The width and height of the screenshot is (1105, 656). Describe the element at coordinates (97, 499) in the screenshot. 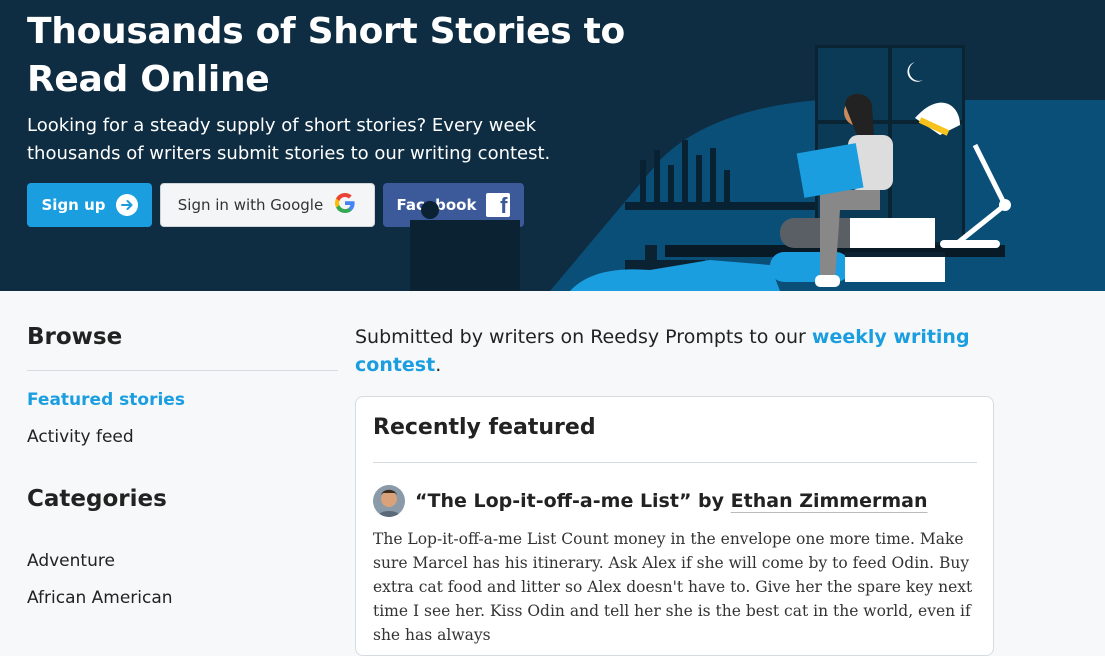

I see `categories-heading: Categories` at that location.